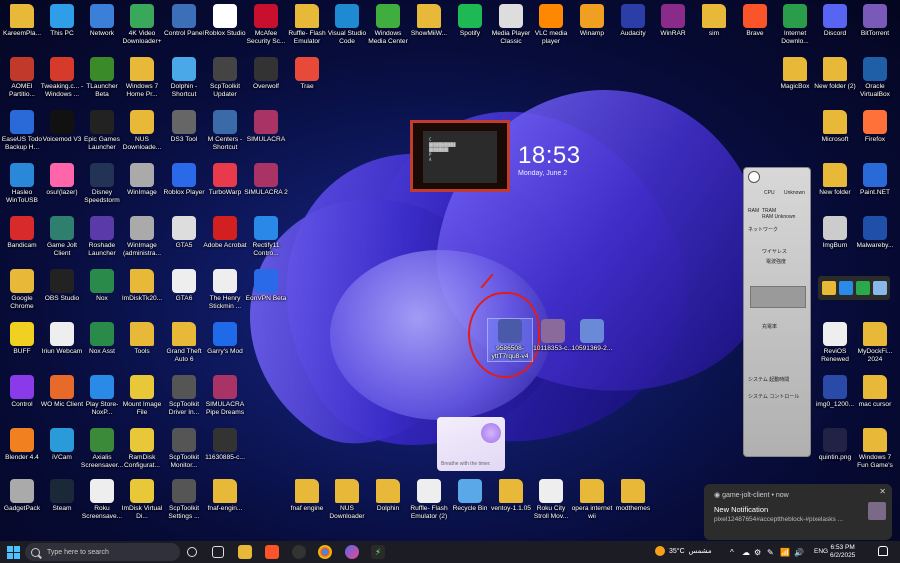  I want to click on desktop-icon: GTA5, so click(184, 233).